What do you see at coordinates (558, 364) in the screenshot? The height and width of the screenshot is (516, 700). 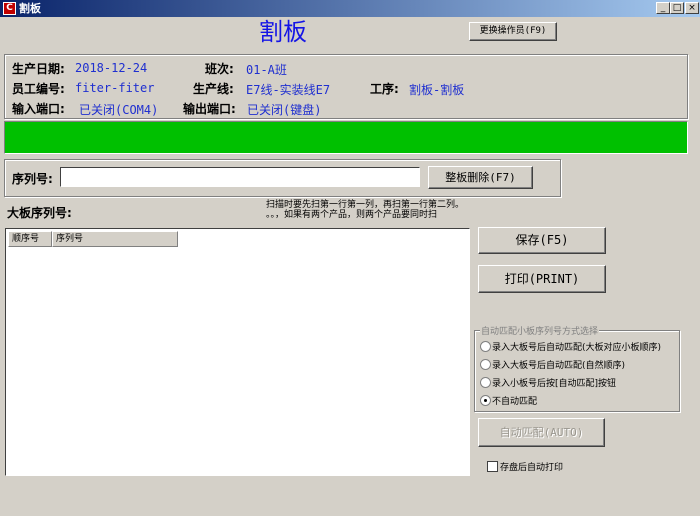 I see `match-option-label-2: 录入大板号后自动匹配(自然顺序)` at bounding box center [558, 364].